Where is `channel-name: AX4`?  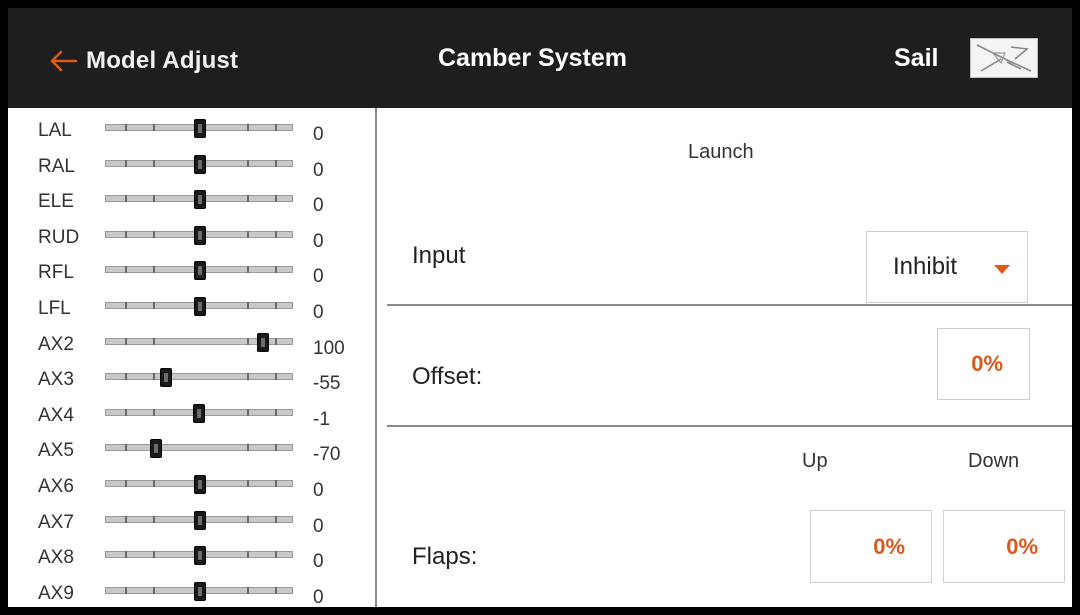
channel-name: AX4 is located at coordinates (56, 415).